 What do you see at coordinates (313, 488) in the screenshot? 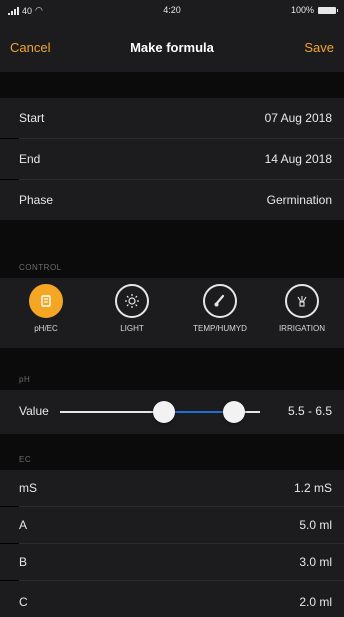
I see `ec-ms-value: 1.2 mS` at bounding box center [313, 488].